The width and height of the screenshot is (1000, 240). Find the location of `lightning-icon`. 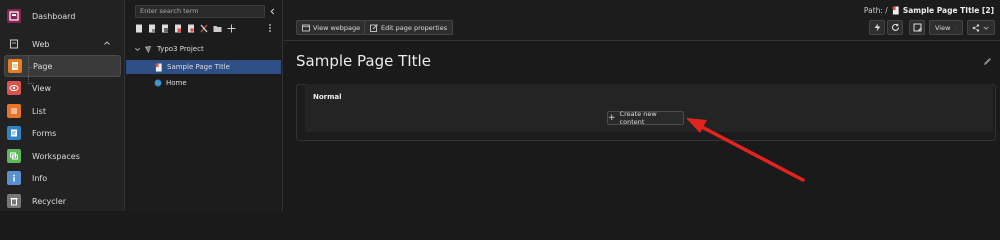

lightning-icon is located at coordinates (877, 27).